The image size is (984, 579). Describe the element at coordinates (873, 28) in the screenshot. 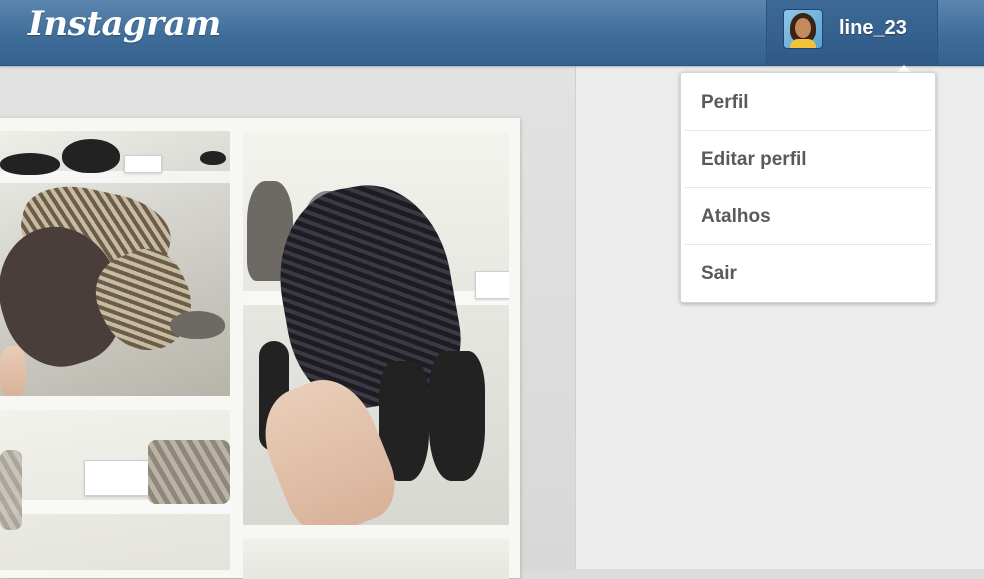

I see `username-label: line_23` at that location.